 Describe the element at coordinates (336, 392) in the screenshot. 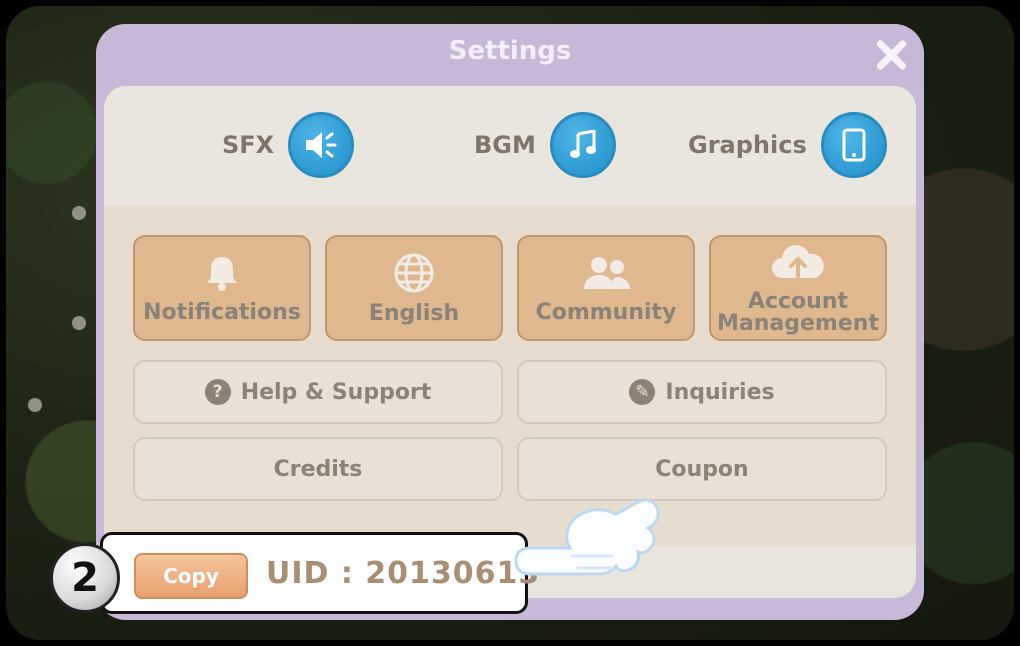

I see `help-support-label: Help & Support` at that location.